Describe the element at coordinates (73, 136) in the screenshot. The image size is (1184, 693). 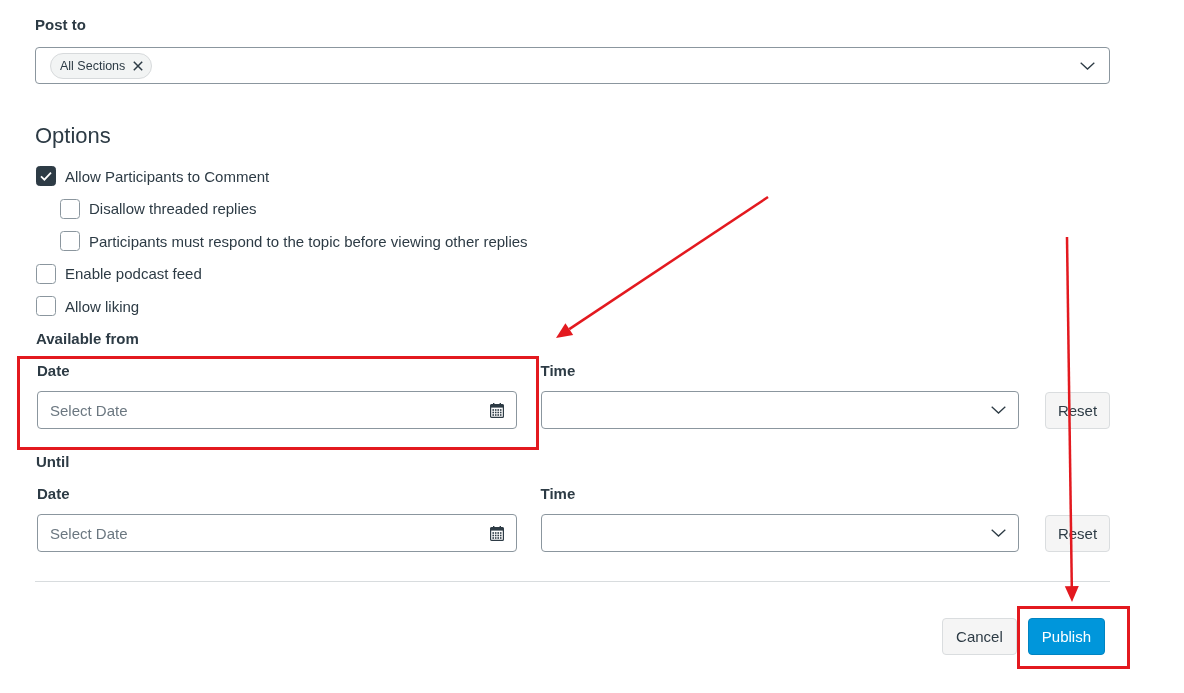
I see `section-heading: Options` at that location.